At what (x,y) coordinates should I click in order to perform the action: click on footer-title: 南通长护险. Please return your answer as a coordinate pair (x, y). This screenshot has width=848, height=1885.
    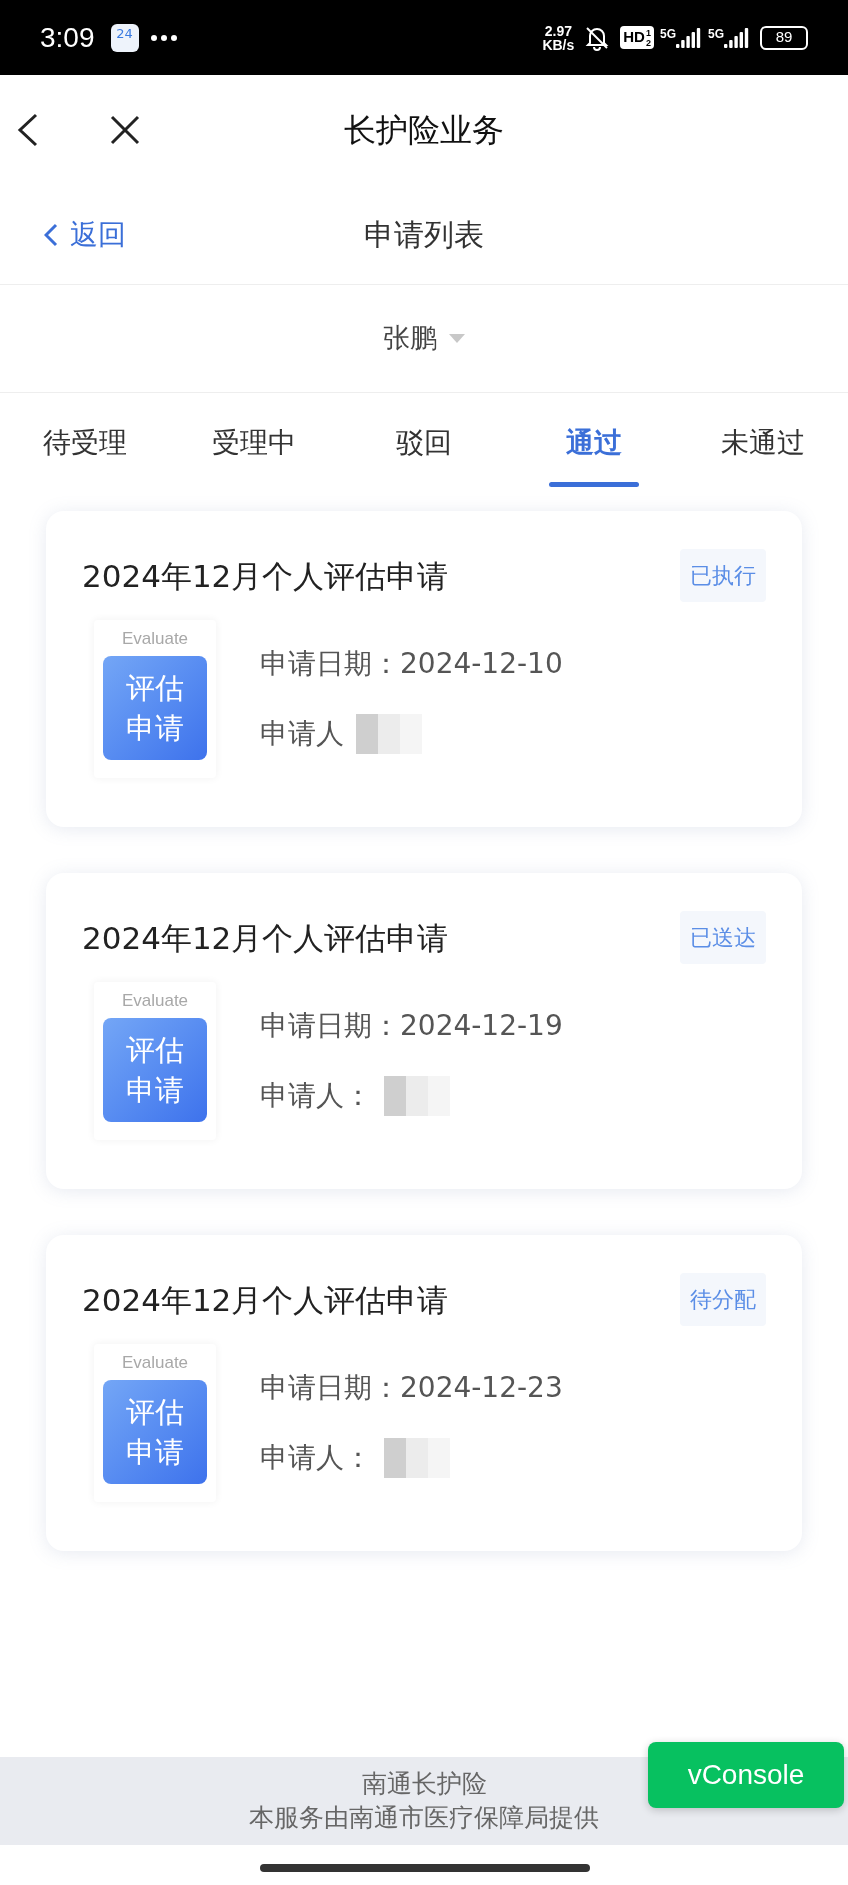
    Looking at the image, I should click on (424, 1784).